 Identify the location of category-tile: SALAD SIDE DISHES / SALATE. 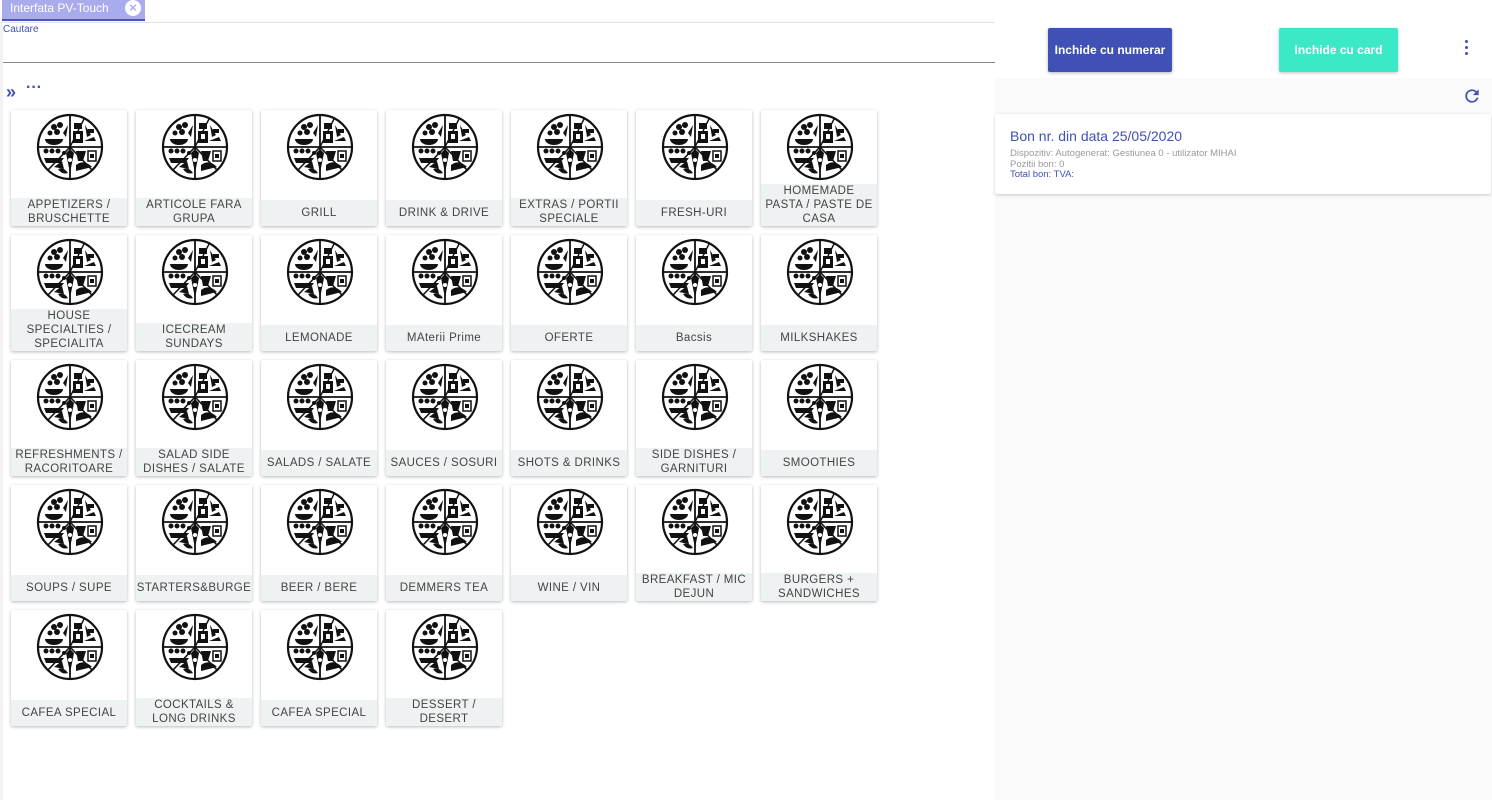
(194, 418).